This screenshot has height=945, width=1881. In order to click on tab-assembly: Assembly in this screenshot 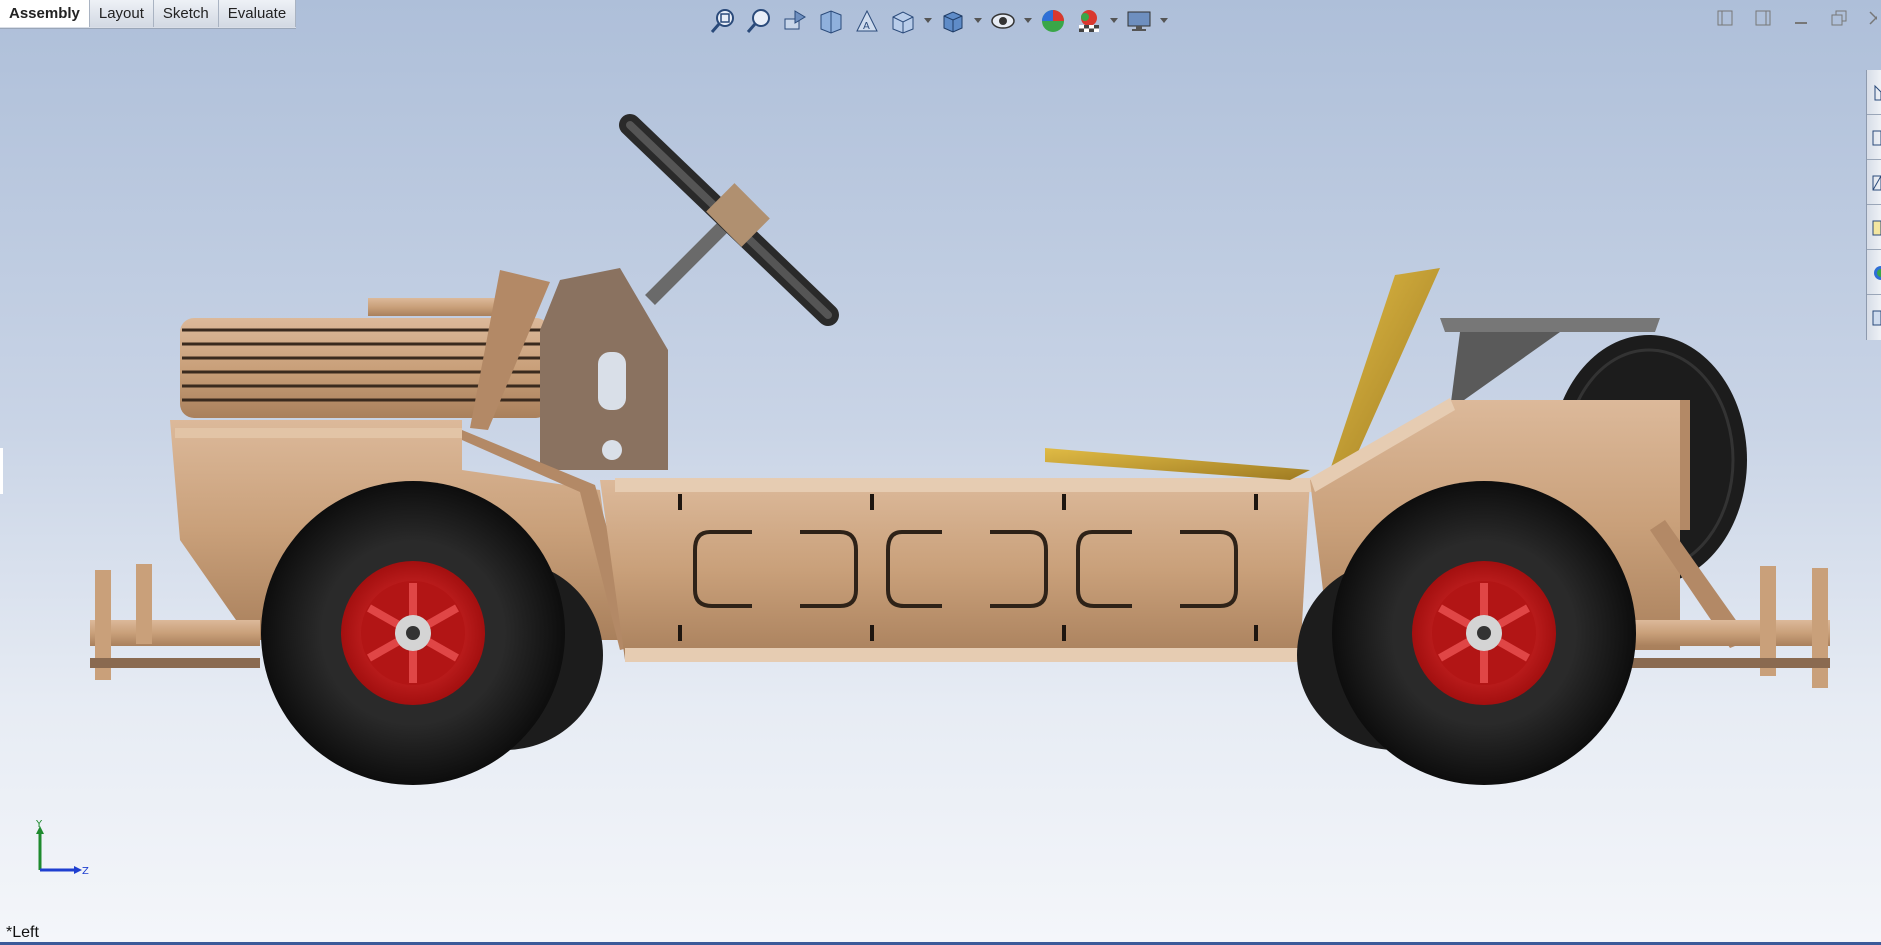, I will do `click(45, 13)`.